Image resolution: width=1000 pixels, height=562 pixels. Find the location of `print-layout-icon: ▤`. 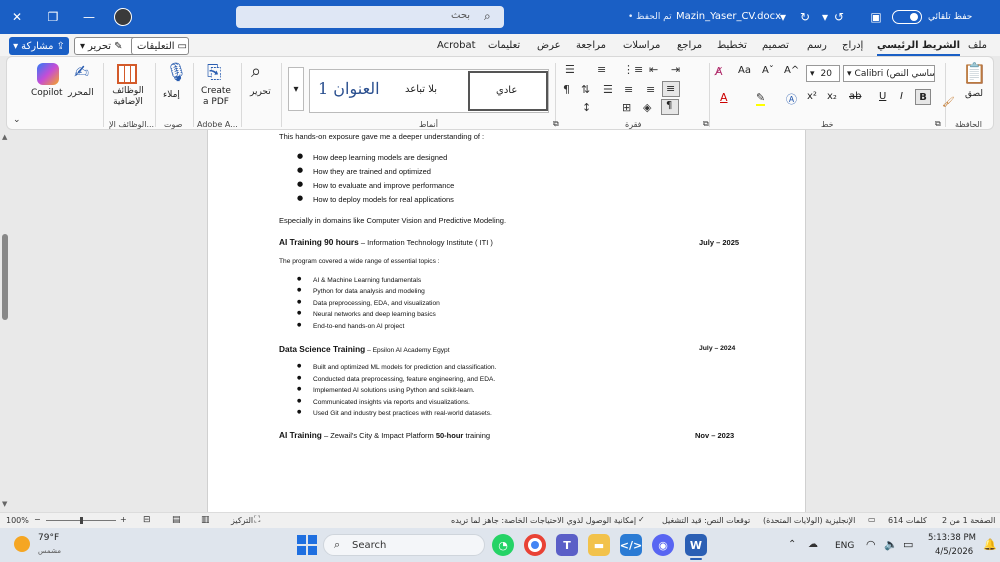

print-layout-icon: ▤ is located at coordinates (176, 520).